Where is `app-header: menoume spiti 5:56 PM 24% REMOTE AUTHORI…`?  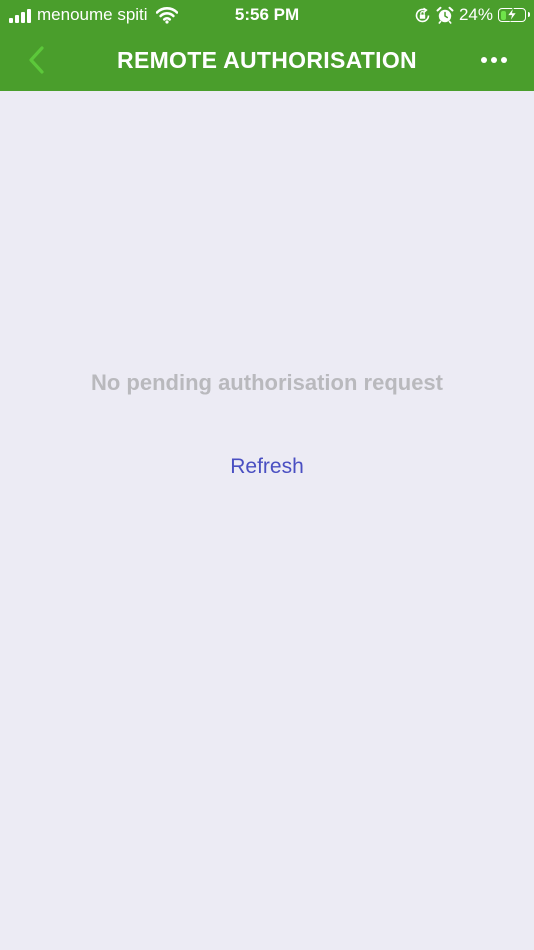 app-header: menoume spiti 5:56 PM 24% REMOTE AUTHORI… is located at coordinates (267, 45).